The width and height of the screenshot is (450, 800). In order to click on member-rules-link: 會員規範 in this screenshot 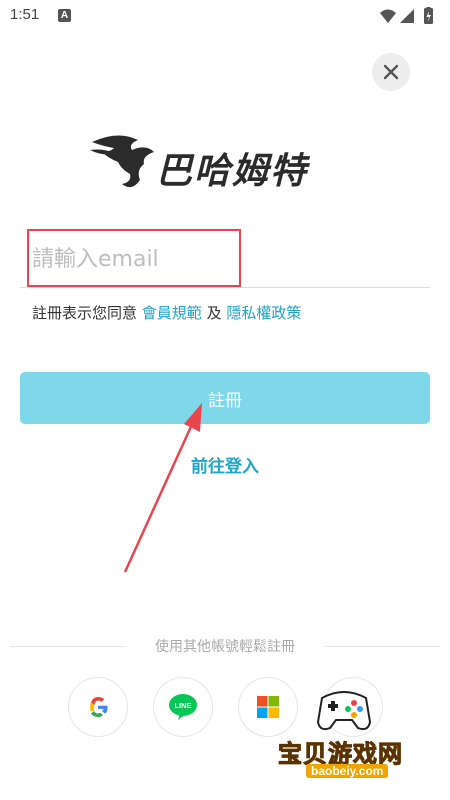, I will do `click(172, 313)`.